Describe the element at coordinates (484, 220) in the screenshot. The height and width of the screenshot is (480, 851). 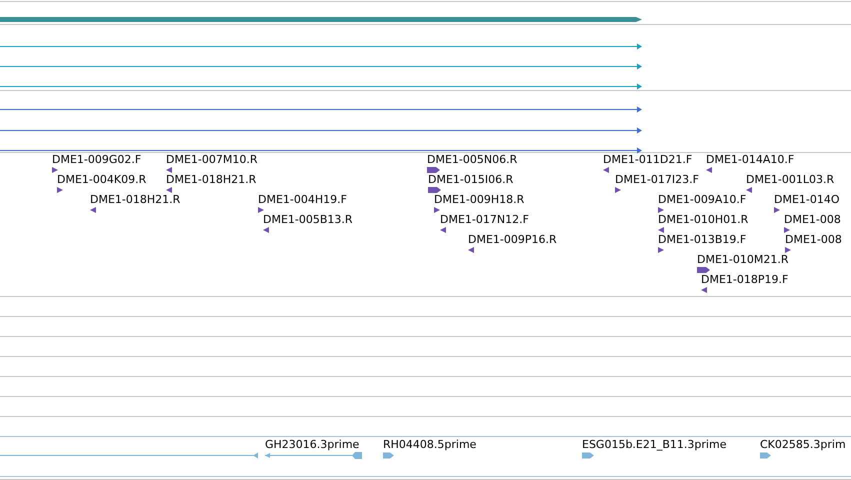
I see `feature-label: DME1-017N12.F` at that location.